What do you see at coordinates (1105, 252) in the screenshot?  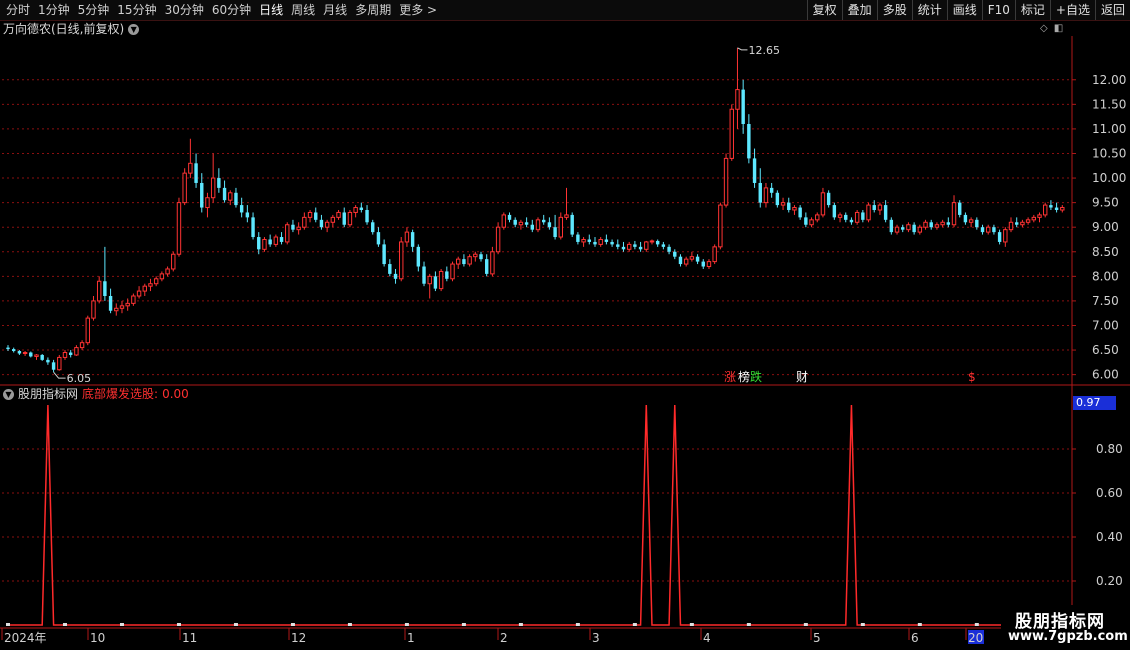 I see `price-tick-label: 8.50` at bounding box center [1105, 252].